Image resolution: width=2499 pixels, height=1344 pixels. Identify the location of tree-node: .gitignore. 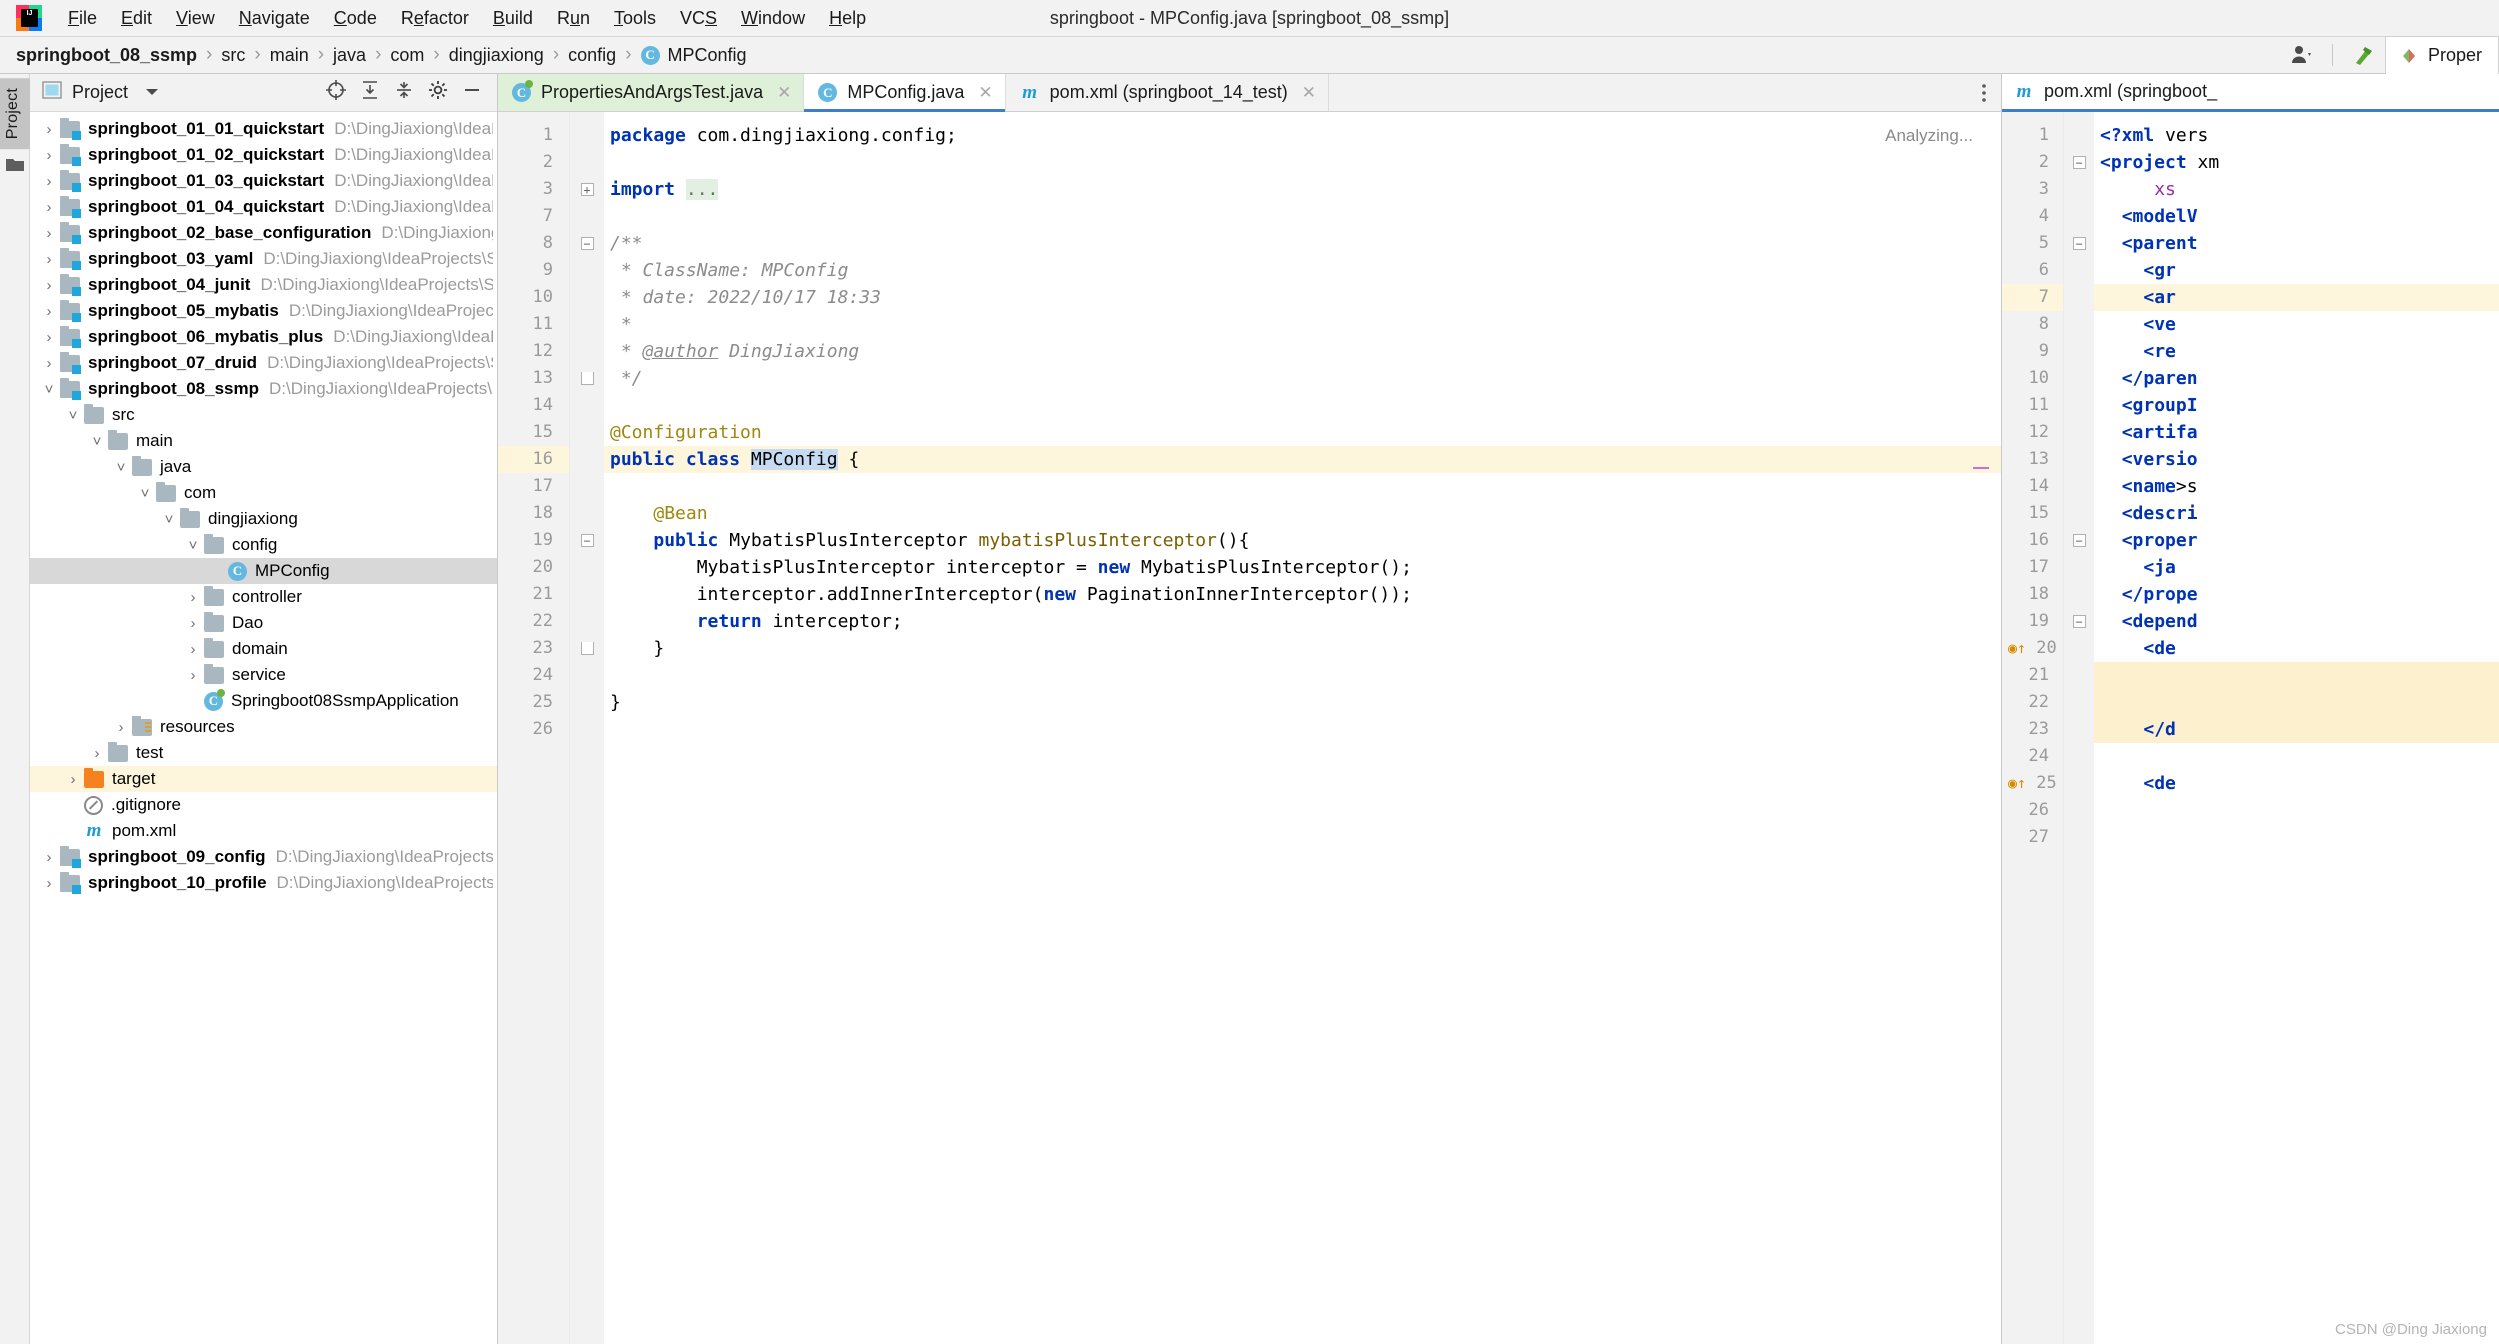
(263, 805).